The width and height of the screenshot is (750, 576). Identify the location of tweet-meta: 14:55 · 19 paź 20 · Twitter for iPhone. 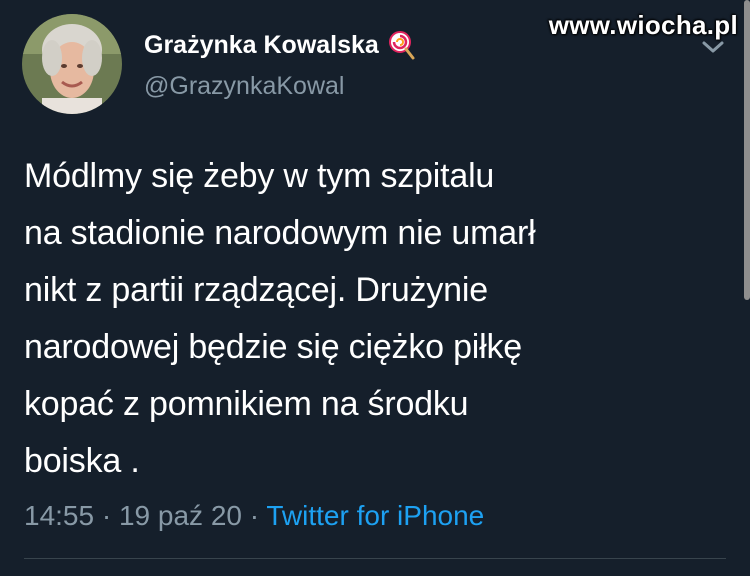
(254, 516).